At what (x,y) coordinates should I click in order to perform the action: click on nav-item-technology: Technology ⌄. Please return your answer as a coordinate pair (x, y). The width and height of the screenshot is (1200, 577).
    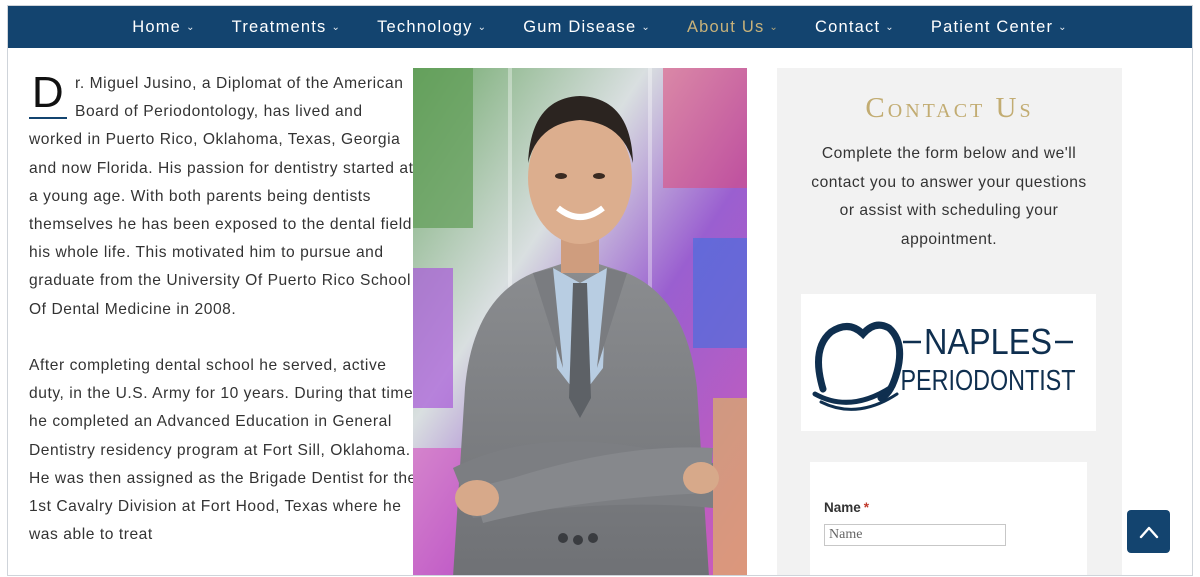
    Looking at the image, I should click on (432, 27).